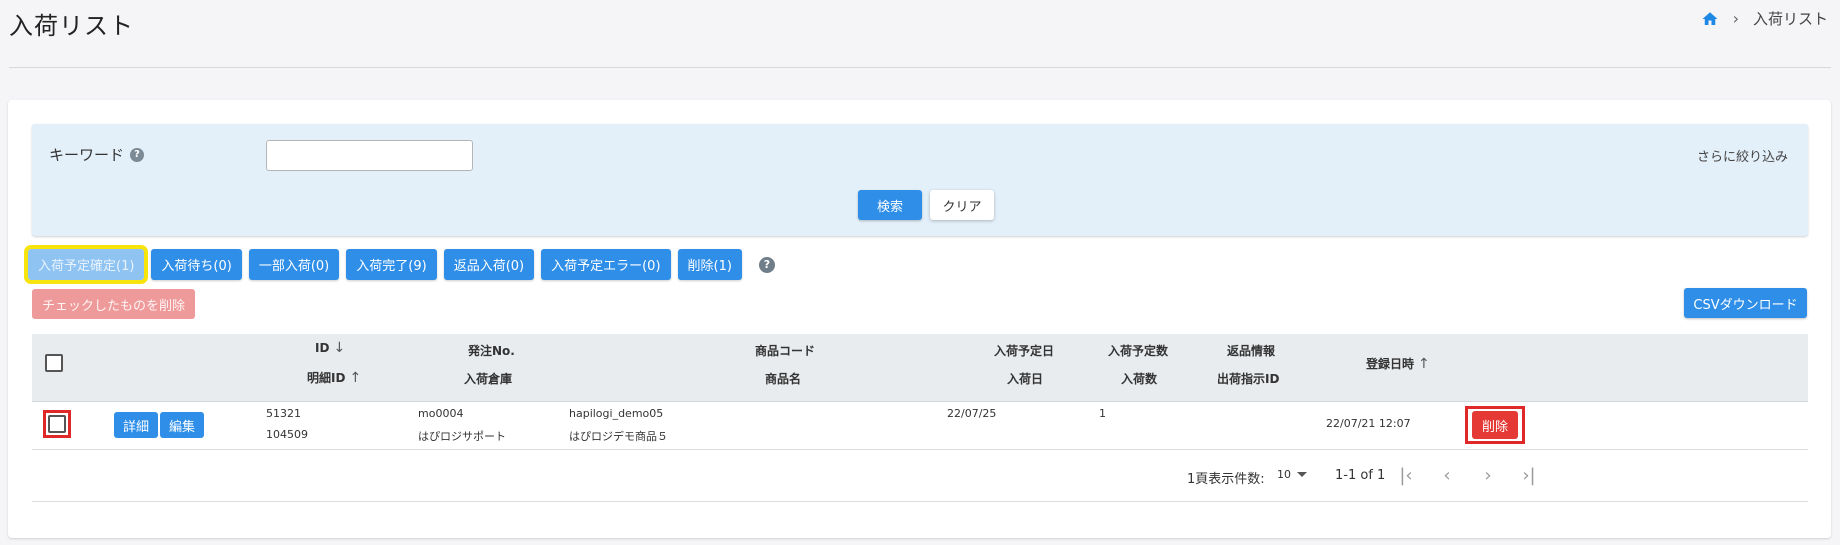  Describe the element at coordinates (369, 155) in the screenshot. I see `keyword-input` at that location.